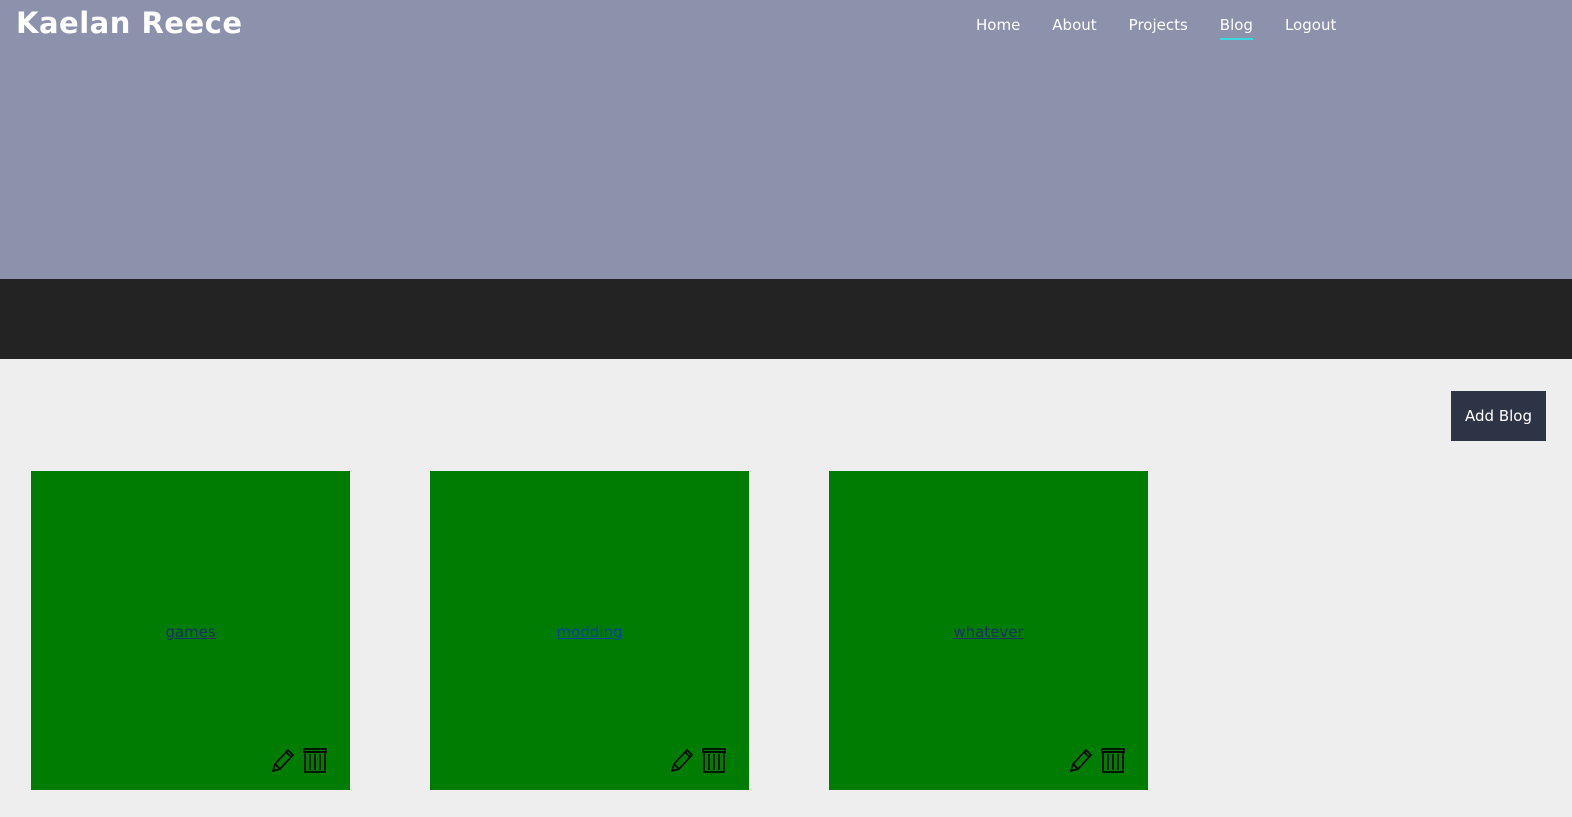 The image size is (1572, 817). I want to click on nav-about: About, so click(1074, 27).